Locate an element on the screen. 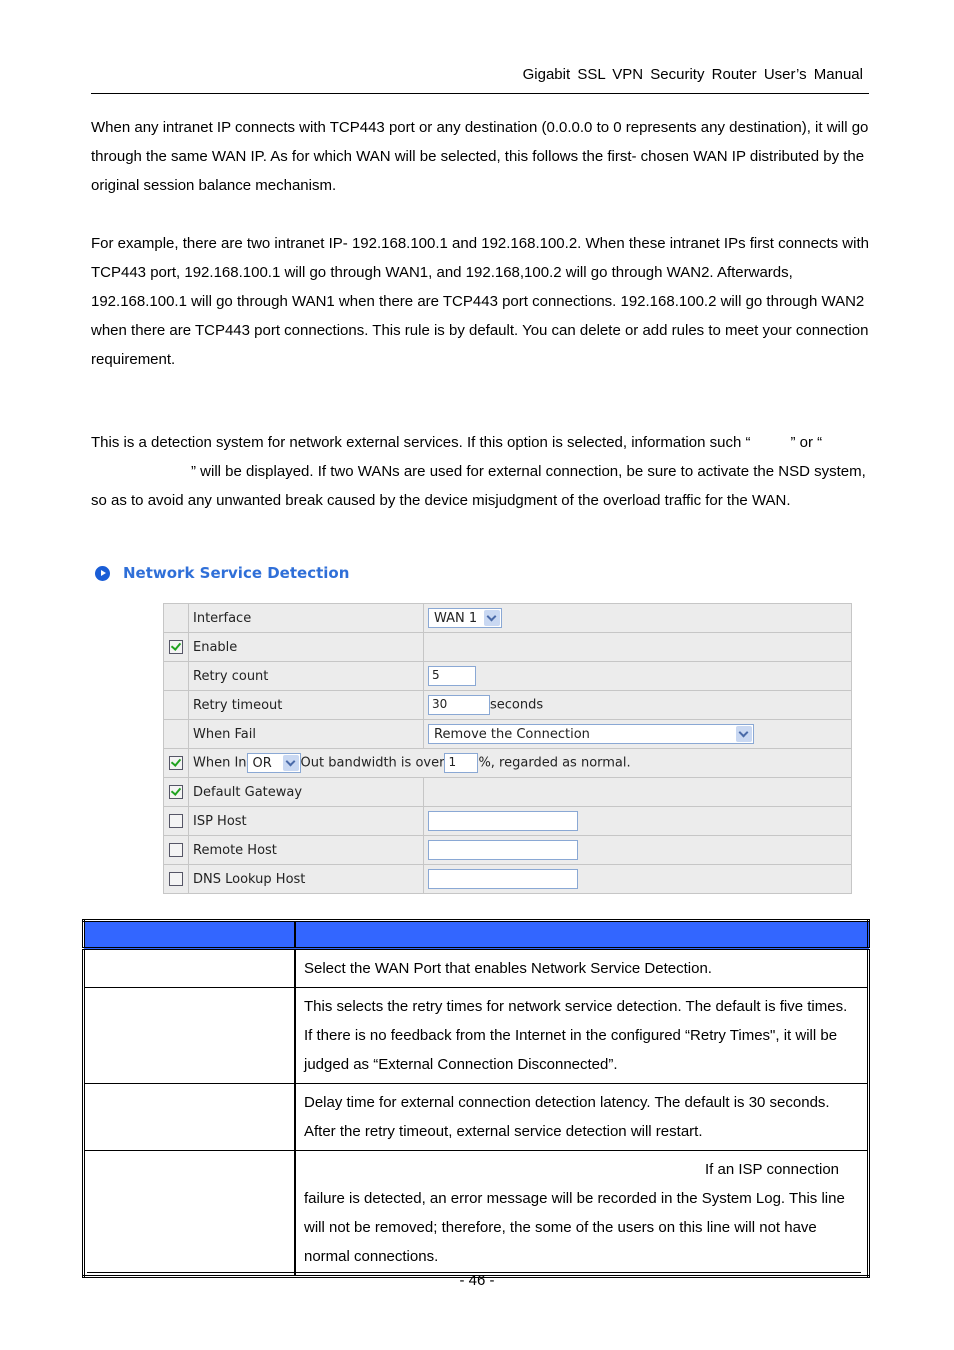 Image resolution: width=954 pixels, height=1350 pixels. remote-host-checkbox is located at coordinates (176, 850).